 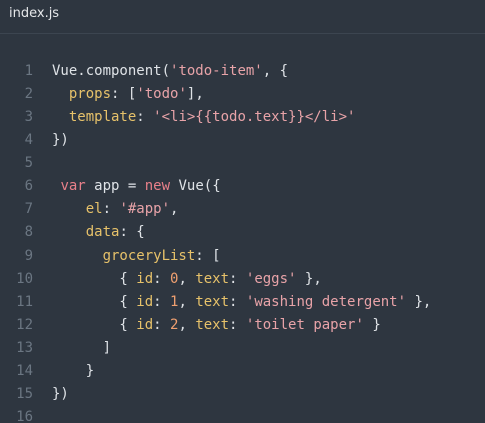 What do you see at coordinates (28, 163) in the screenshot?
I see `line-number: 5` at bounding box center [28, 163].